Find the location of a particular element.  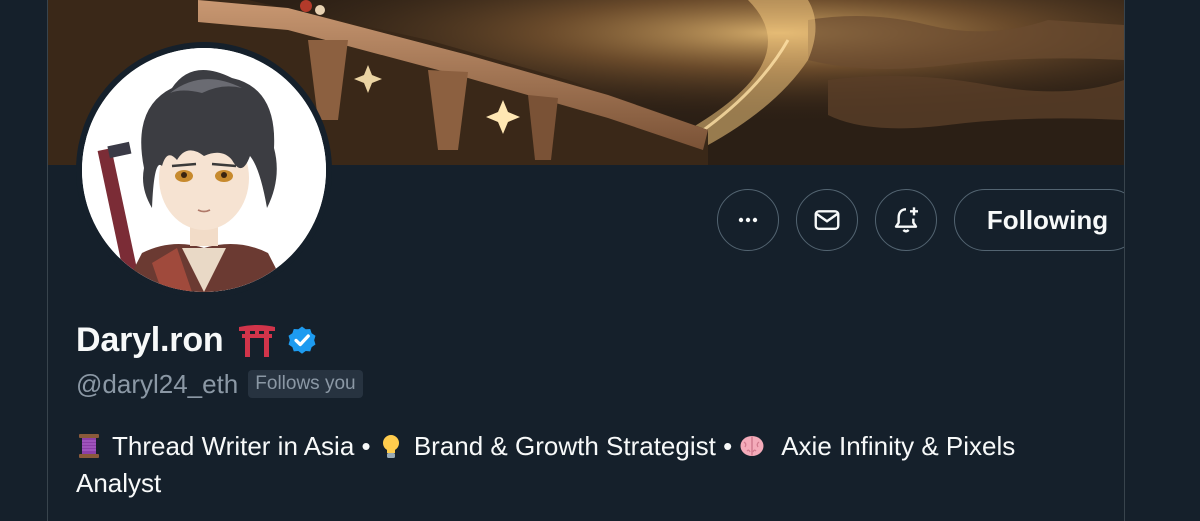

following-button-label: Following is located at coordinates (1047, 219).